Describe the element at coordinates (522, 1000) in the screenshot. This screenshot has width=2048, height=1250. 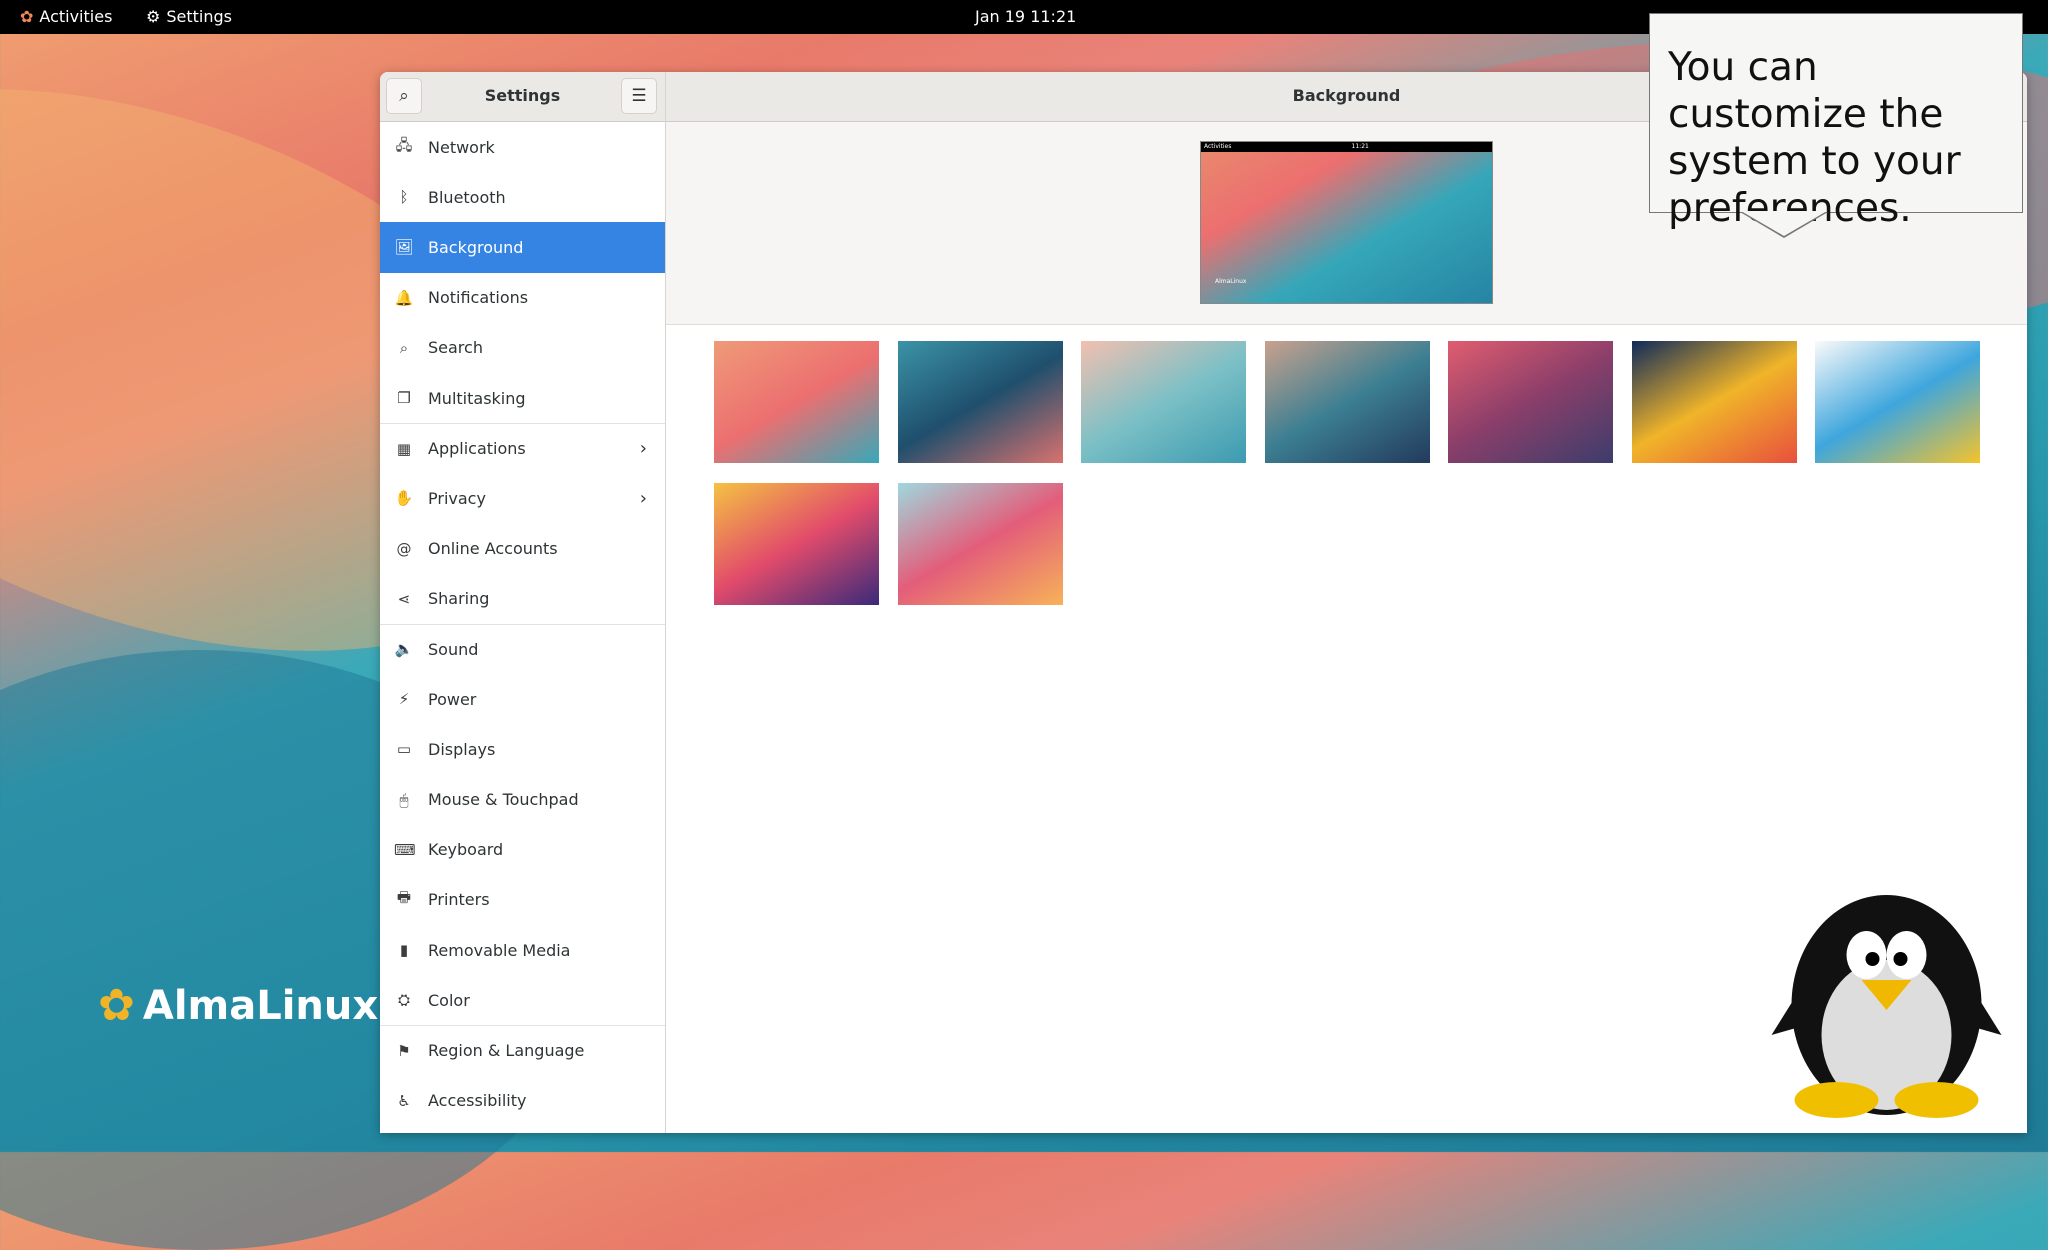
I see `sidebar-item-color: ⛭ Color` at that location.